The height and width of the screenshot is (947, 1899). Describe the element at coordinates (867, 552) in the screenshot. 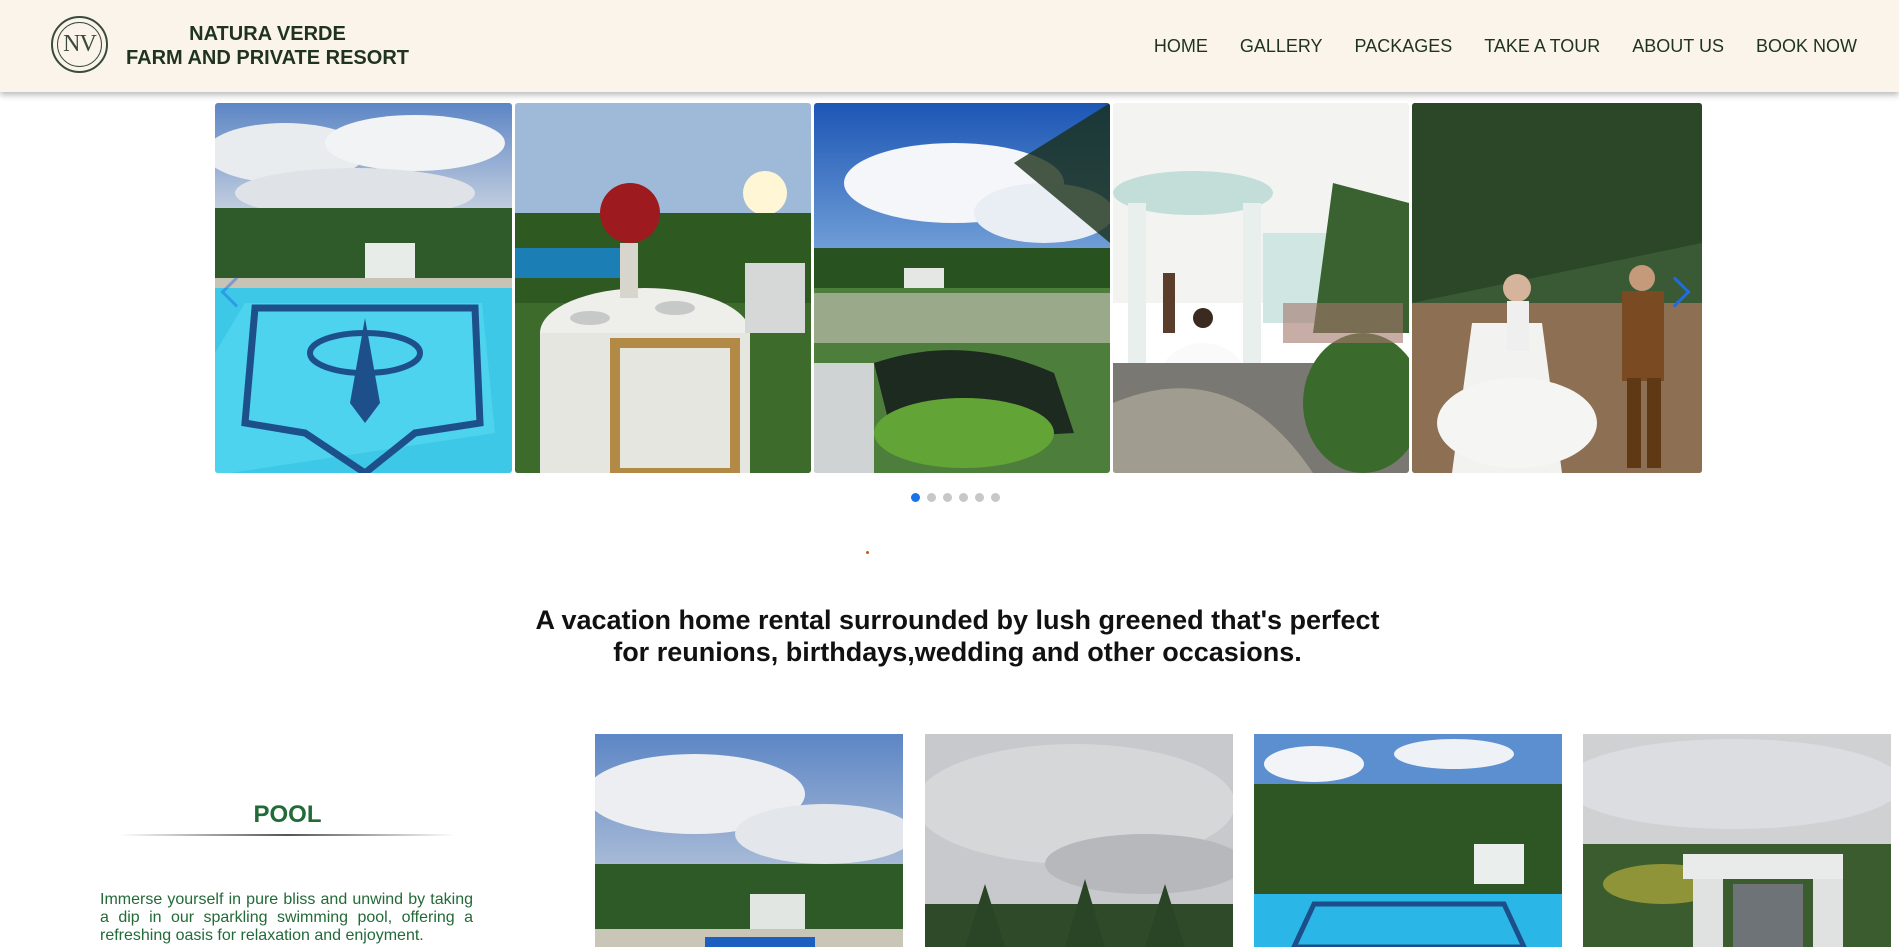

I see `decorative-dot` at that location.